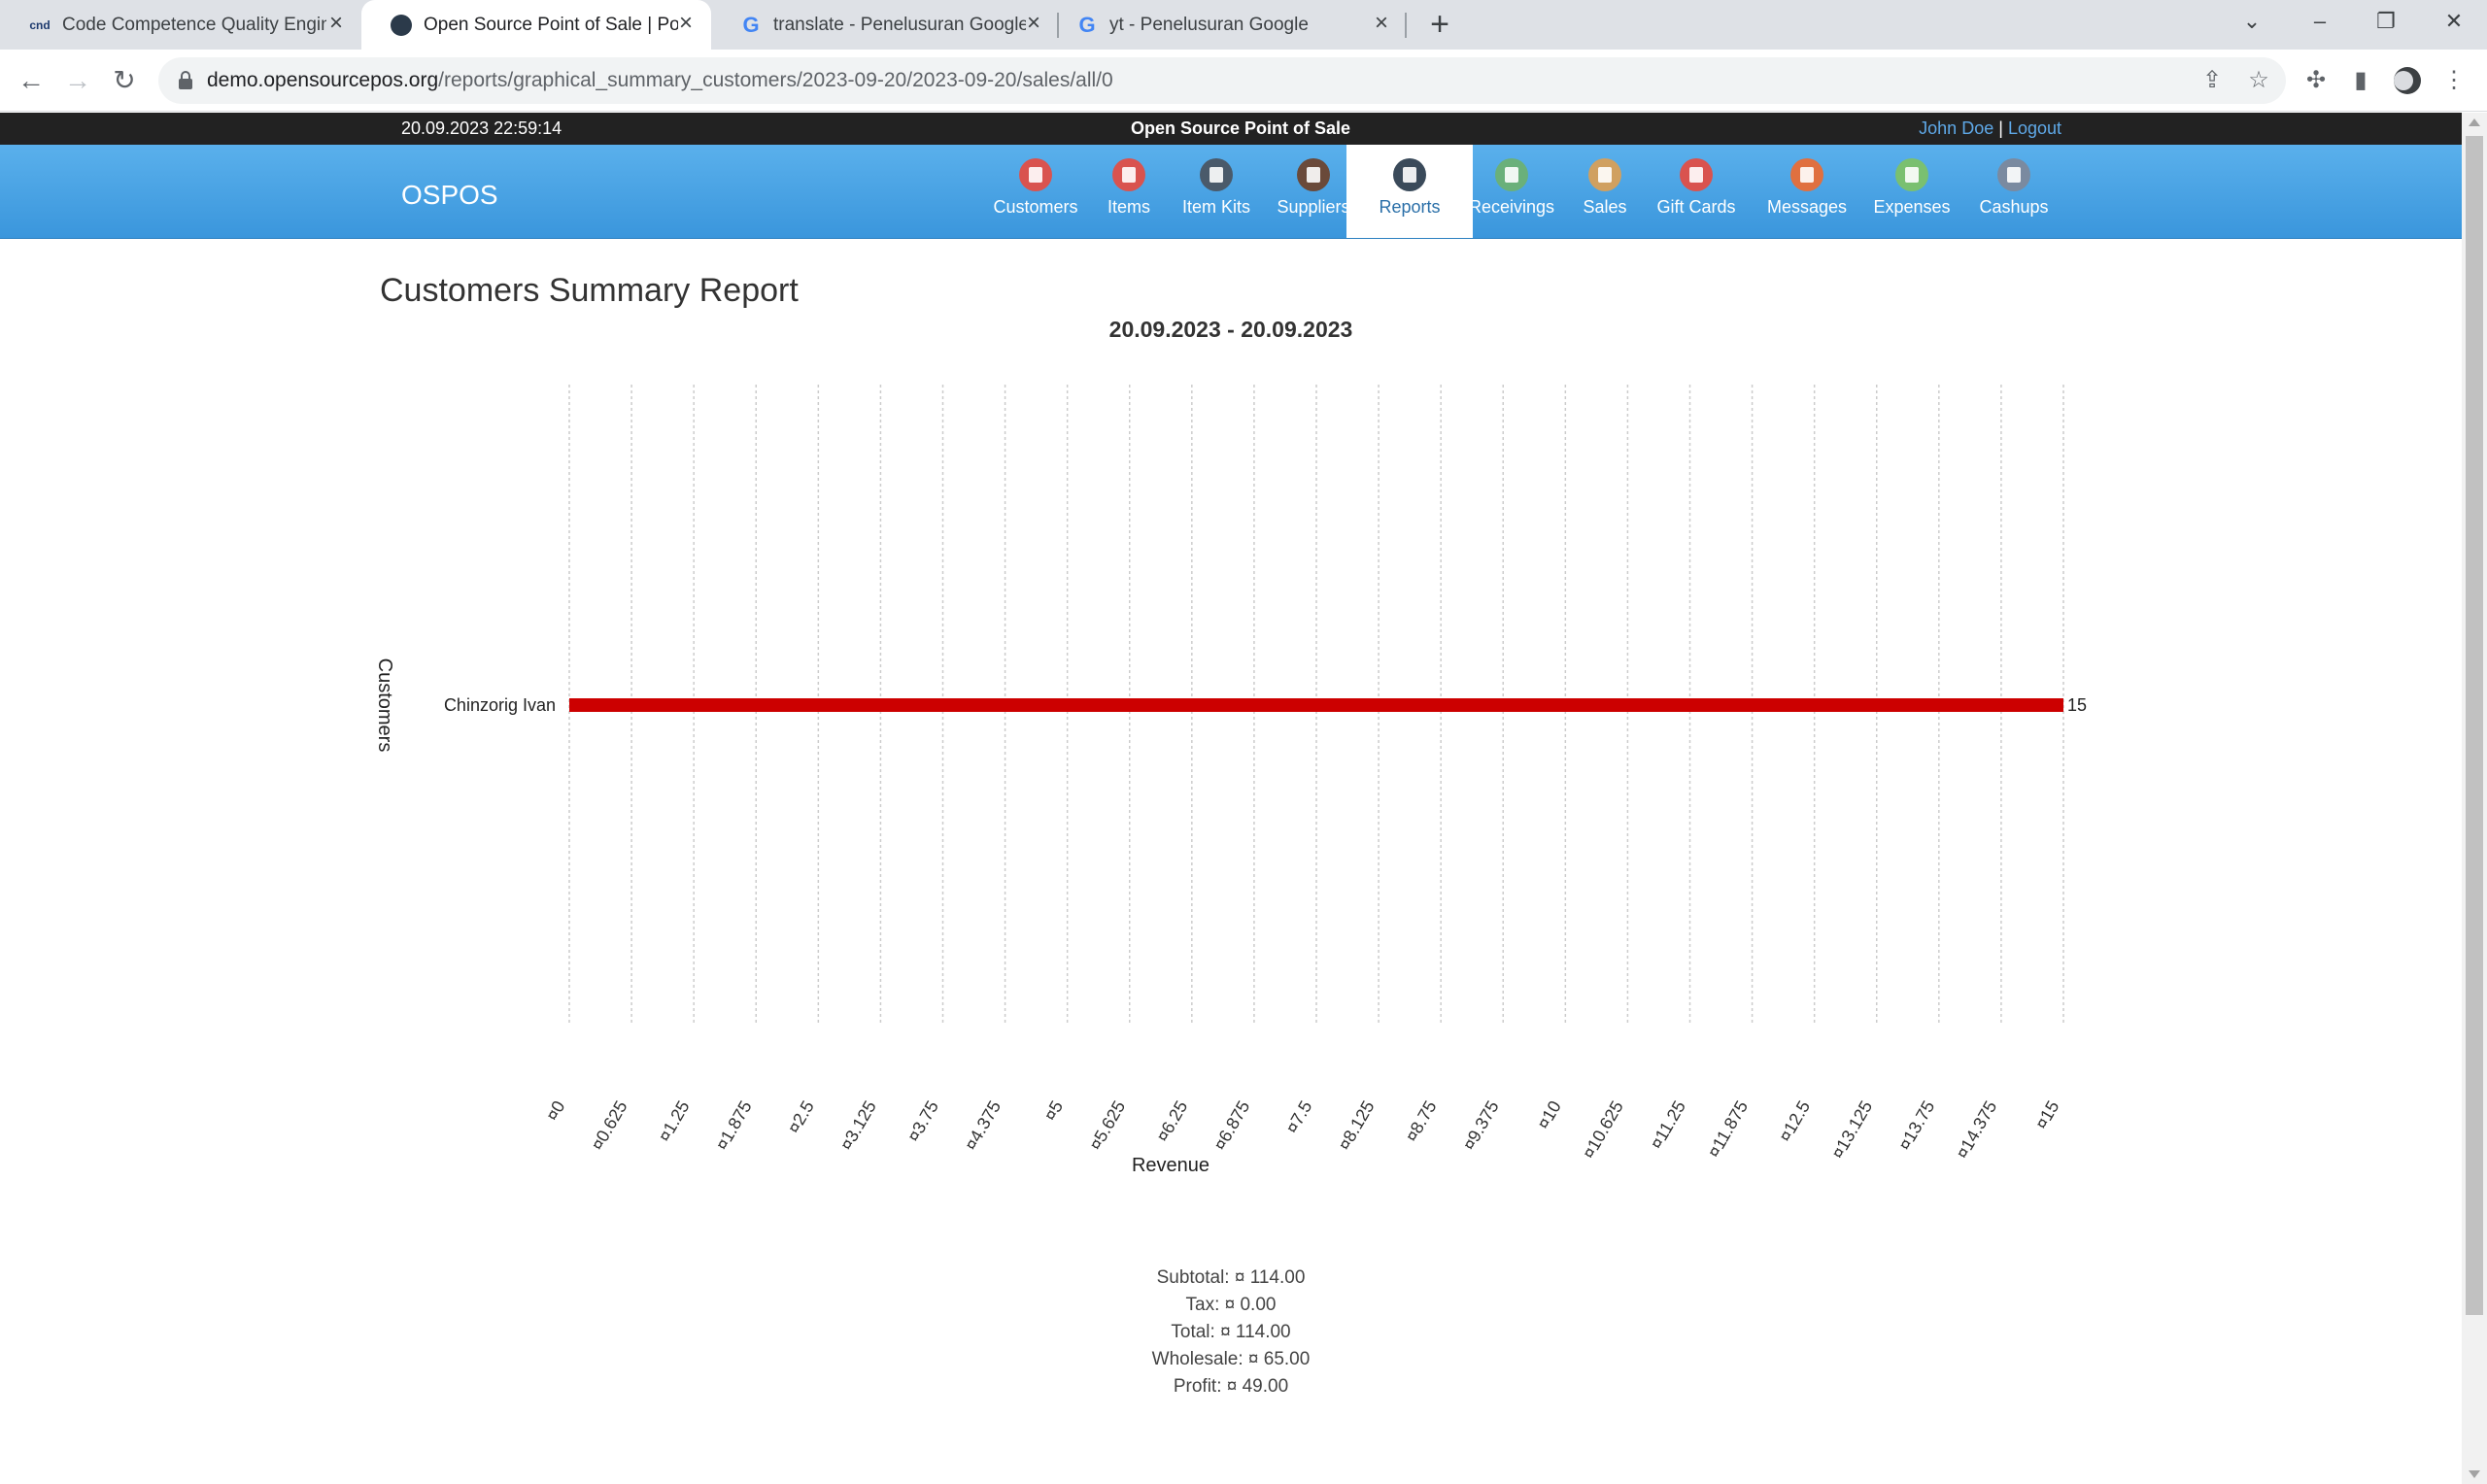 This screenshot has height=1484, width=2487. What do you see at coordinates (1231, 1359) in the screenshot?
I see `summary-wholesale: Wholesale: ¤ 65.00` at bounding box center [1231, 1359].